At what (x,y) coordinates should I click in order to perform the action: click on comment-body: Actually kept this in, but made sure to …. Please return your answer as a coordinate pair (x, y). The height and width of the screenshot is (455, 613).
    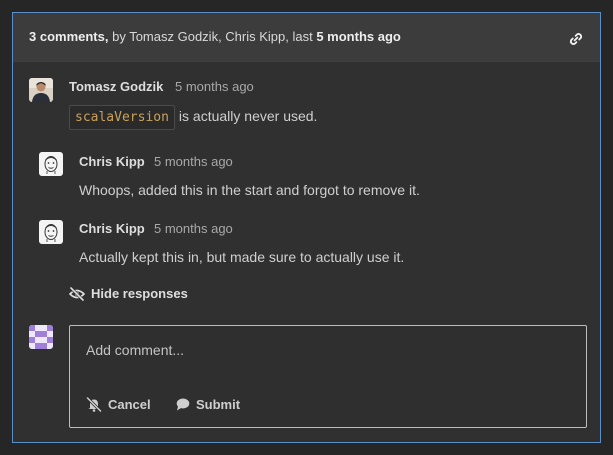
    Looking at the image, I should click on (242, 257).